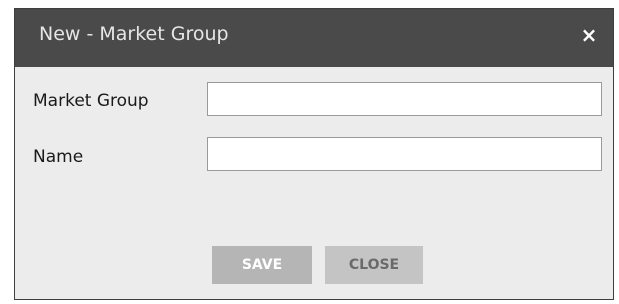 Image resolution: width=619 pixels, height=304 pixels. What do you see at coordinates (91, 101) in the screenshot?
I see `market-group-label: Market Group` at bounding box center [91, 101].